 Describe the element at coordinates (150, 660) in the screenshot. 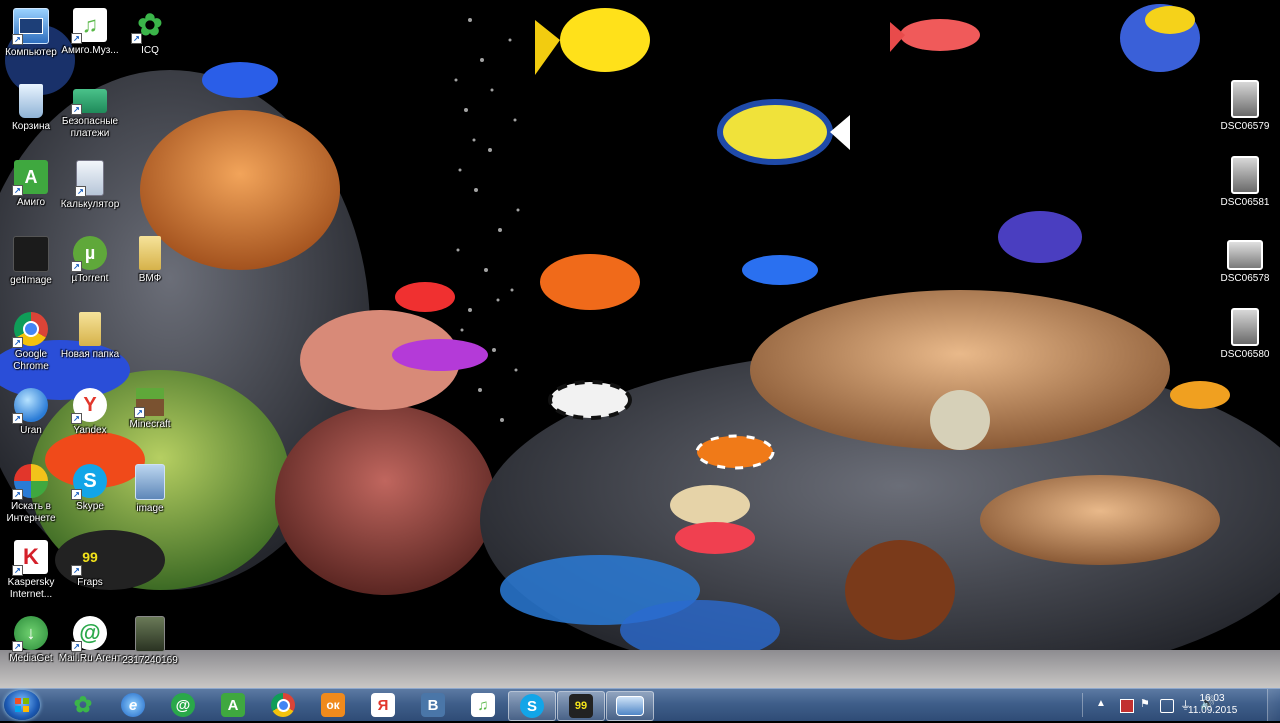

I see `desktop-icon-label: 2317240169` at that location.